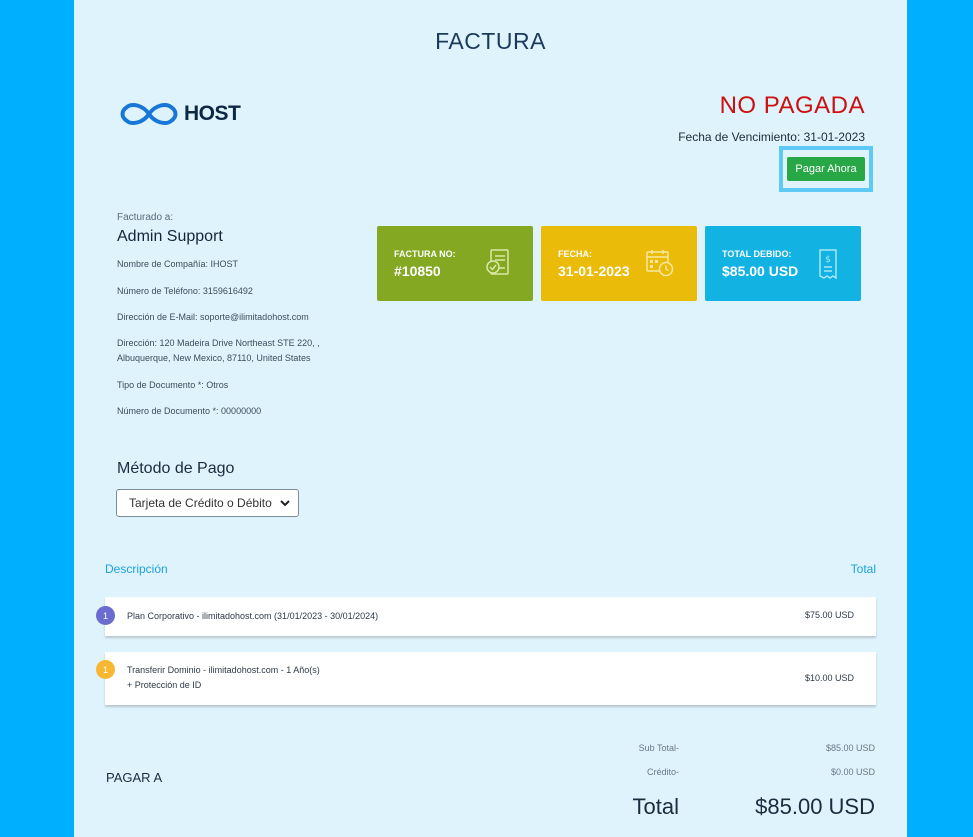  Describe the element at coordinates (771, 137) in the screenshot. I see `due-date: Fecha de Vencimiento: 31-01-2023` at that location.